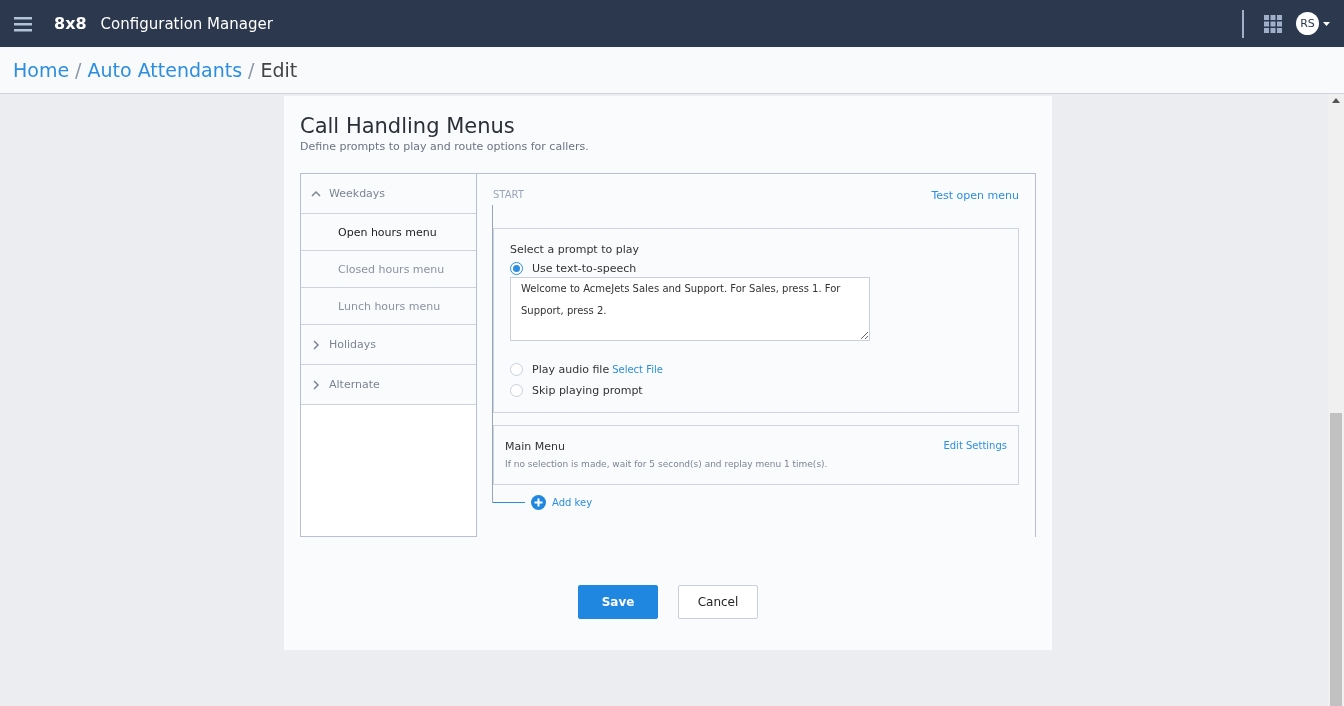 The height and width of the screenshot is (706, 1344). I want to click on add-key-link: Add key, so click(572, 502).